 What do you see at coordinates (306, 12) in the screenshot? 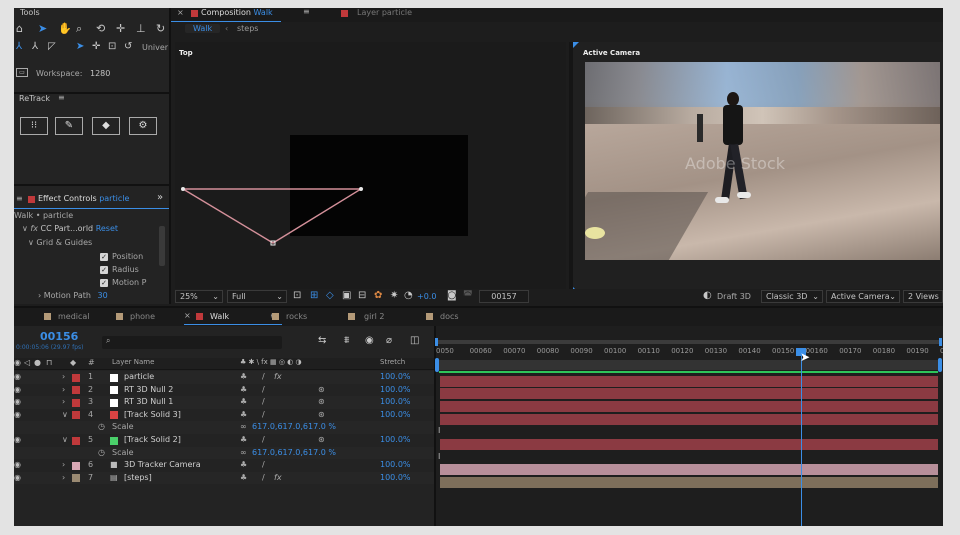
I see `panel-menu-icon: ≡` at bounding box center [306, 12].